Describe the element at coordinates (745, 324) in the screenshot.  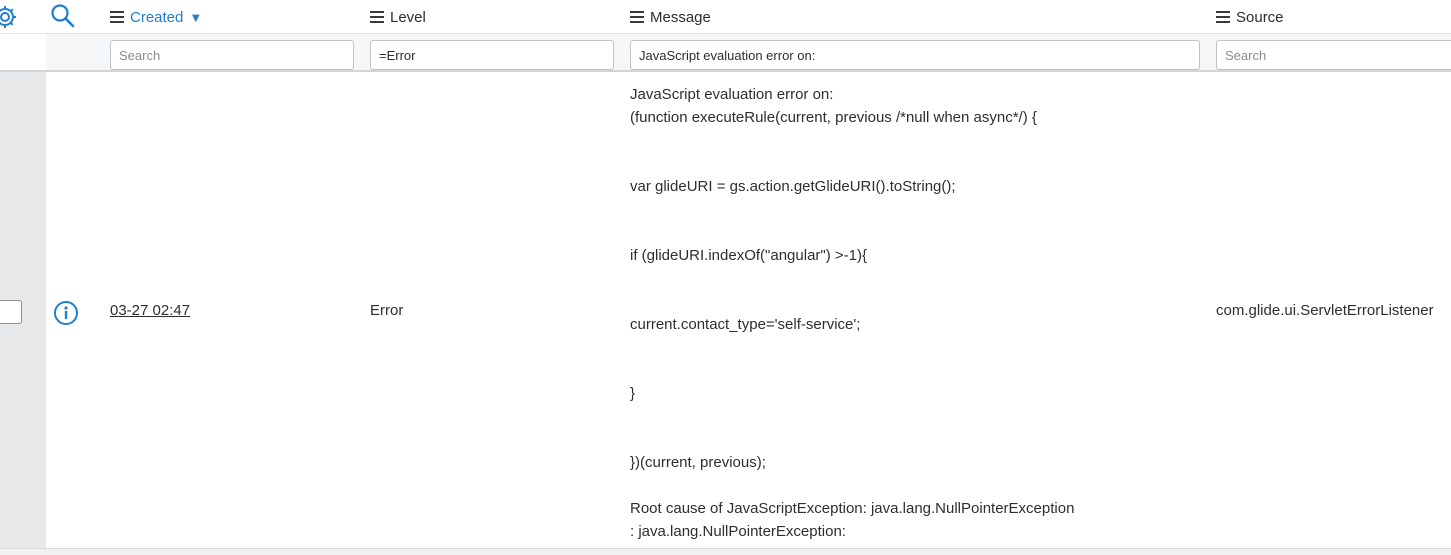
I see `message-line: current.contact_type='self-service';` at that location.